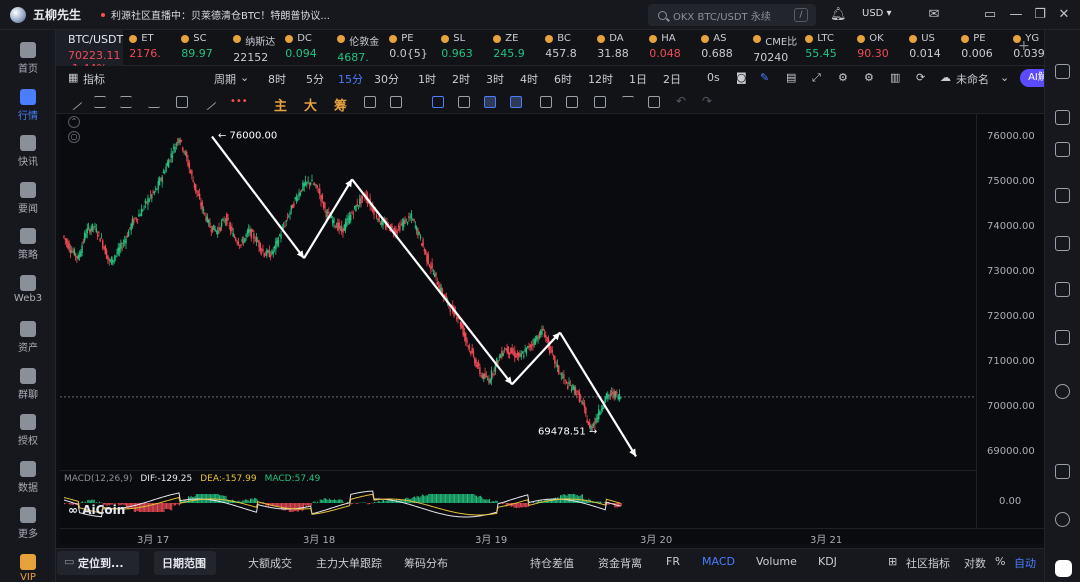 This screenshot has width=1080, height=582. What do you see at coordinates (461, 79) in the screenshot?
I see `timeframe-5: 2时` at bounding box center [461, 79].